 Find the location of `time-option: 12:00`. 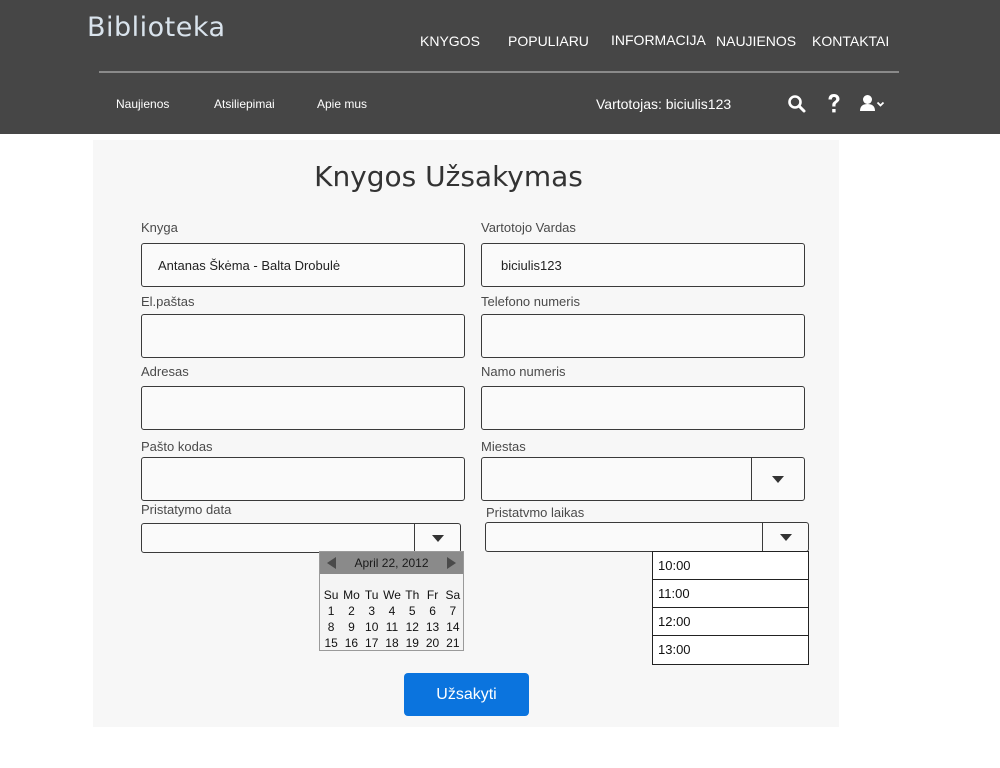

time-option: 12:00 is located at coordinates (730, 622).